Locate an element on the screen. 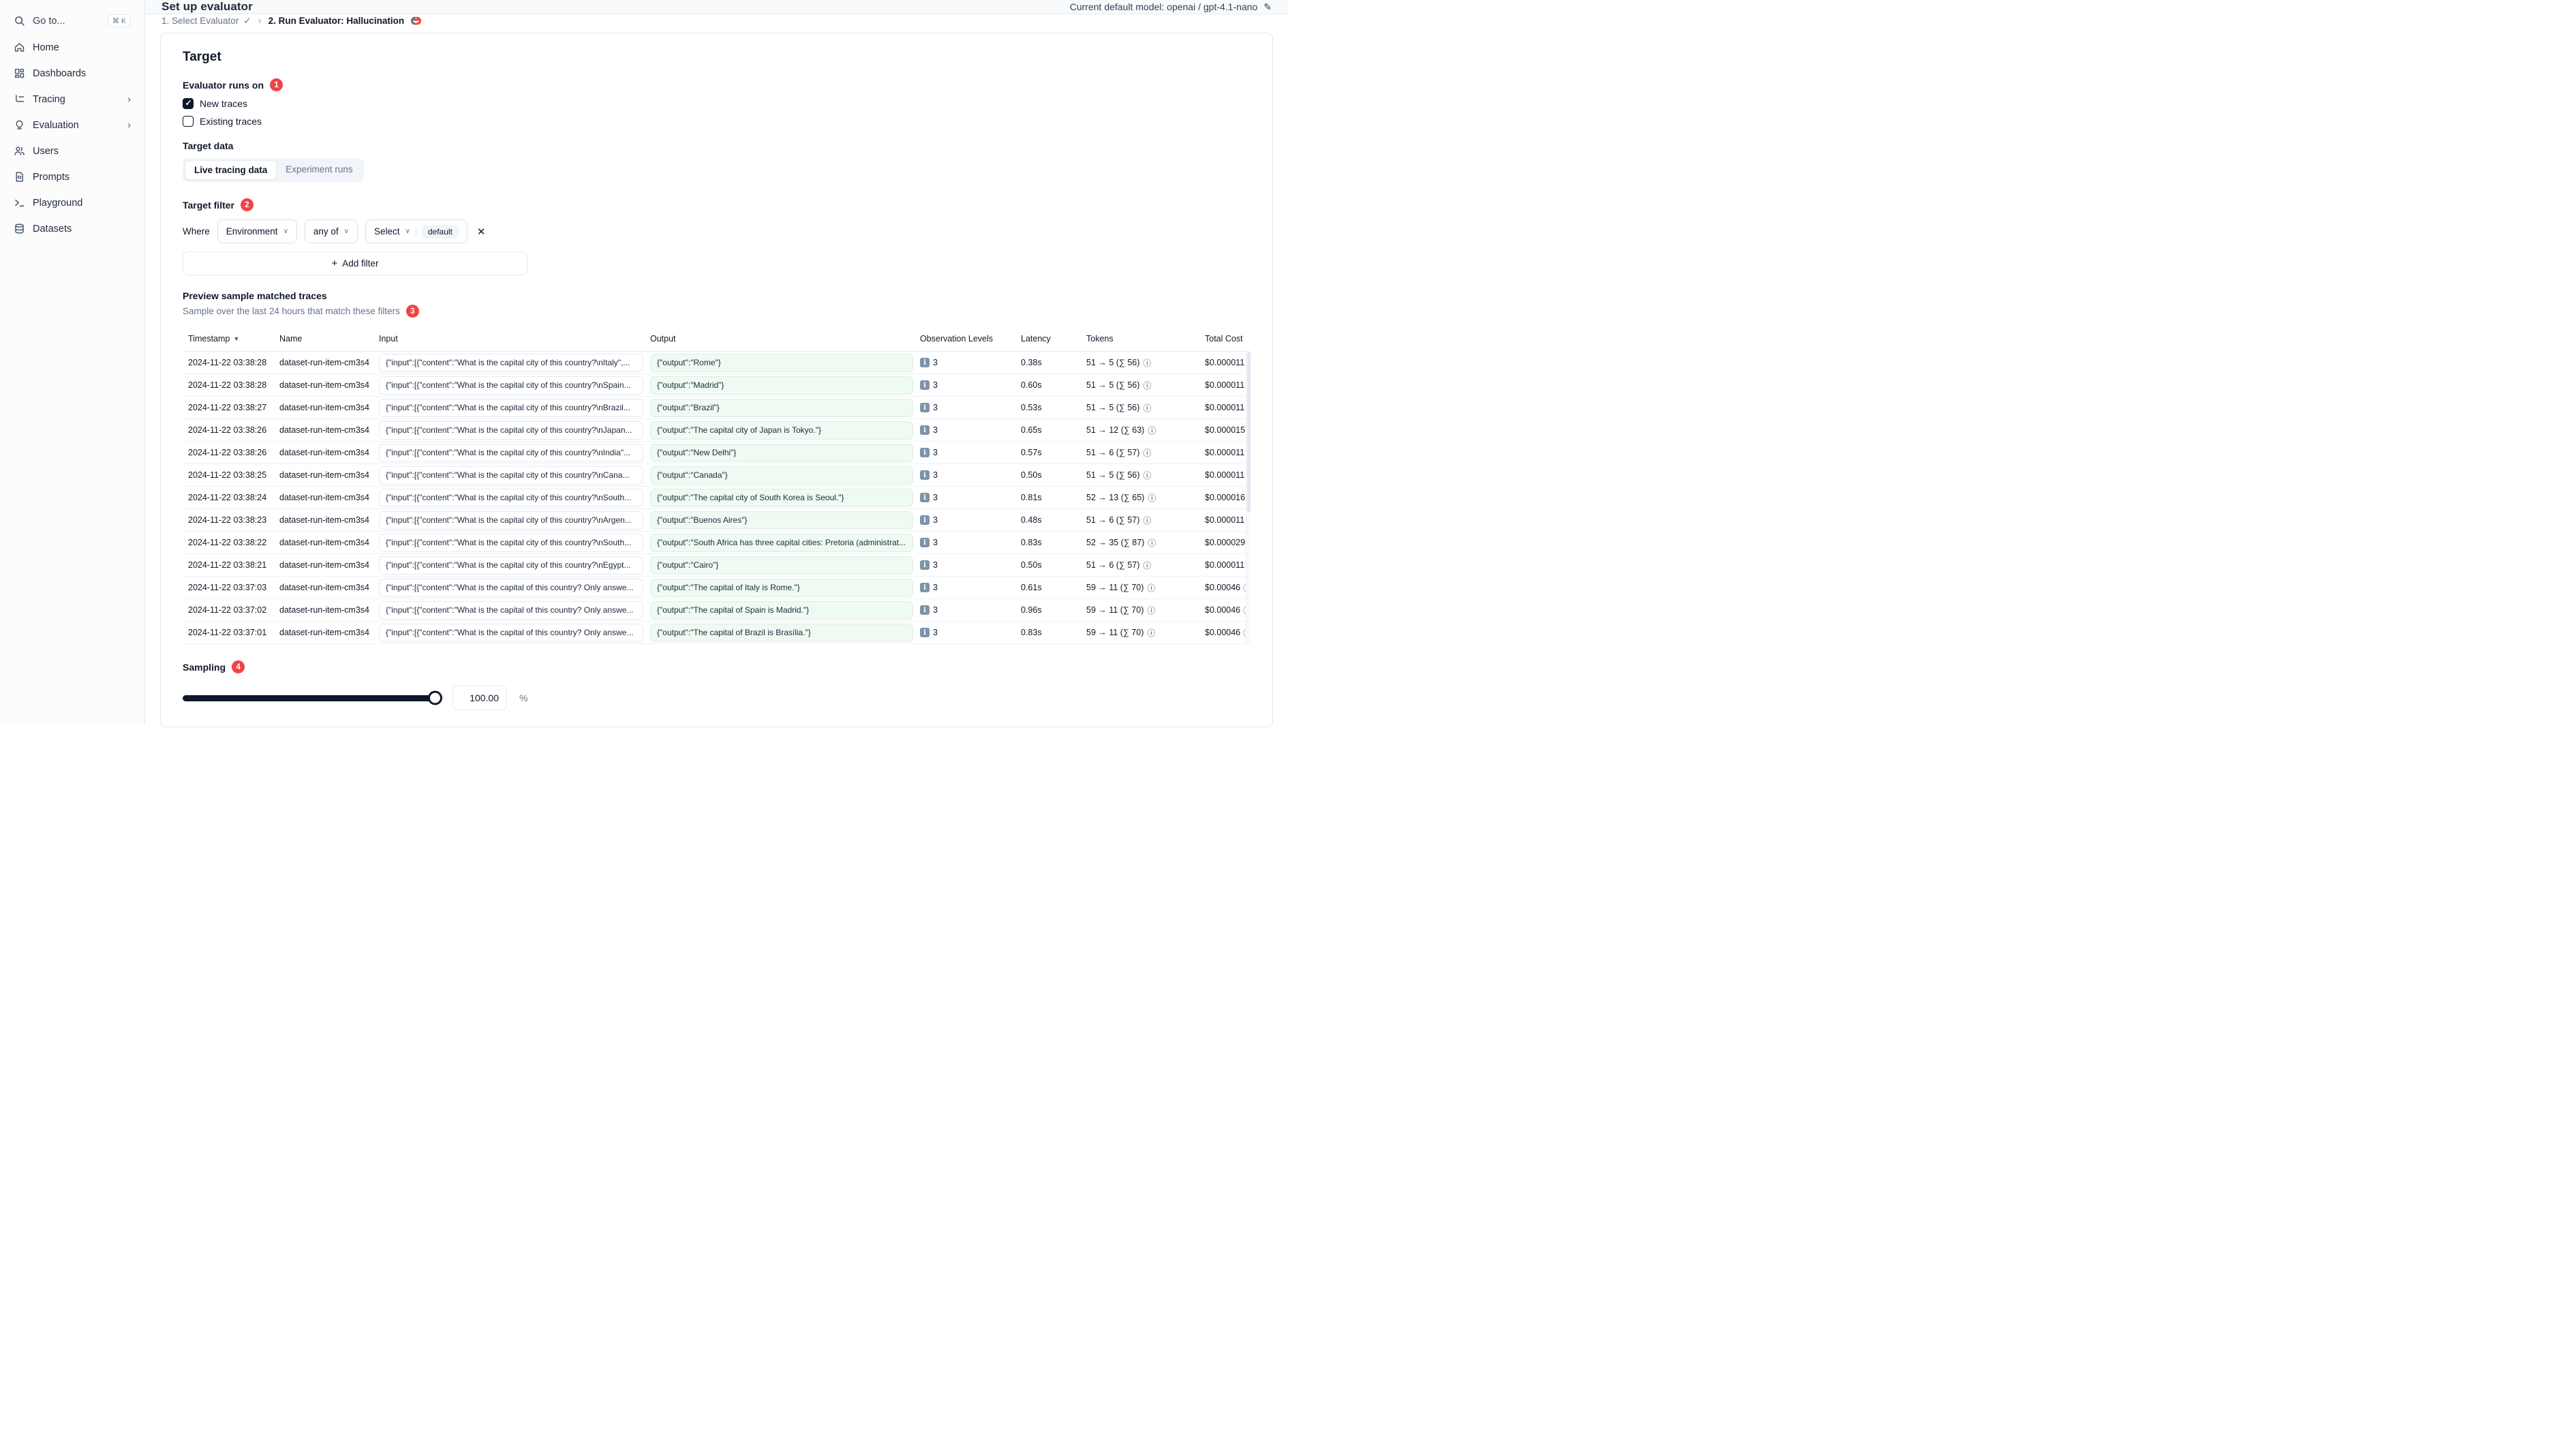 This screenshot has width=2576, height=1449. slider-thumb is located at coordinates (435, 697).